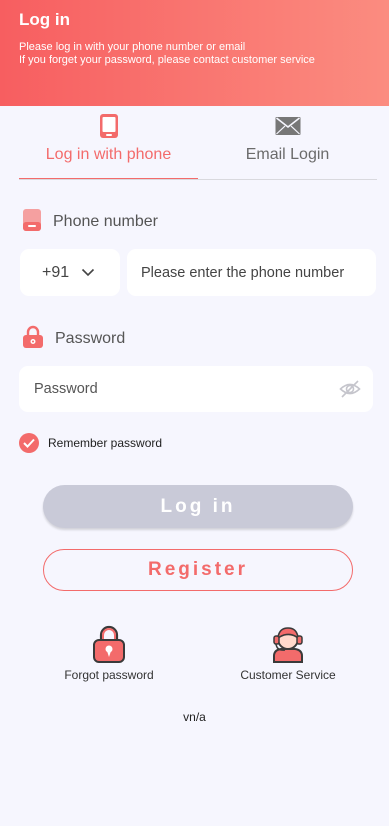 The height and width of the screenshot is (826, 389). I want to click on tab-phone-label: Log in with phone, so click(108, 154).